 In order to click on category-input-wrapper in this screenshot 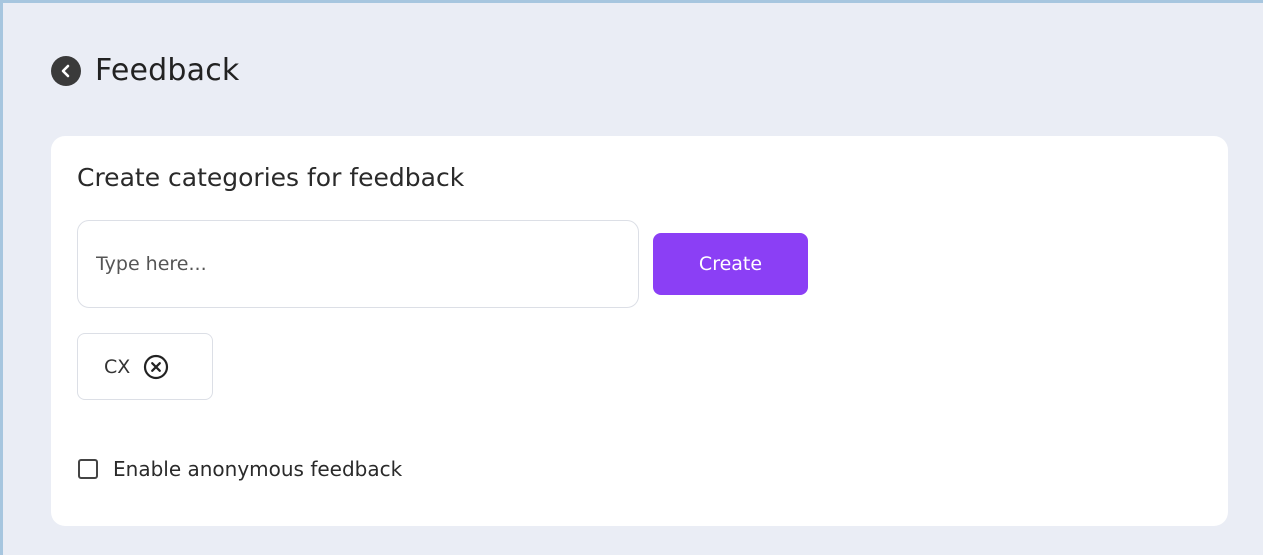, I will do `click(358, 264)`.